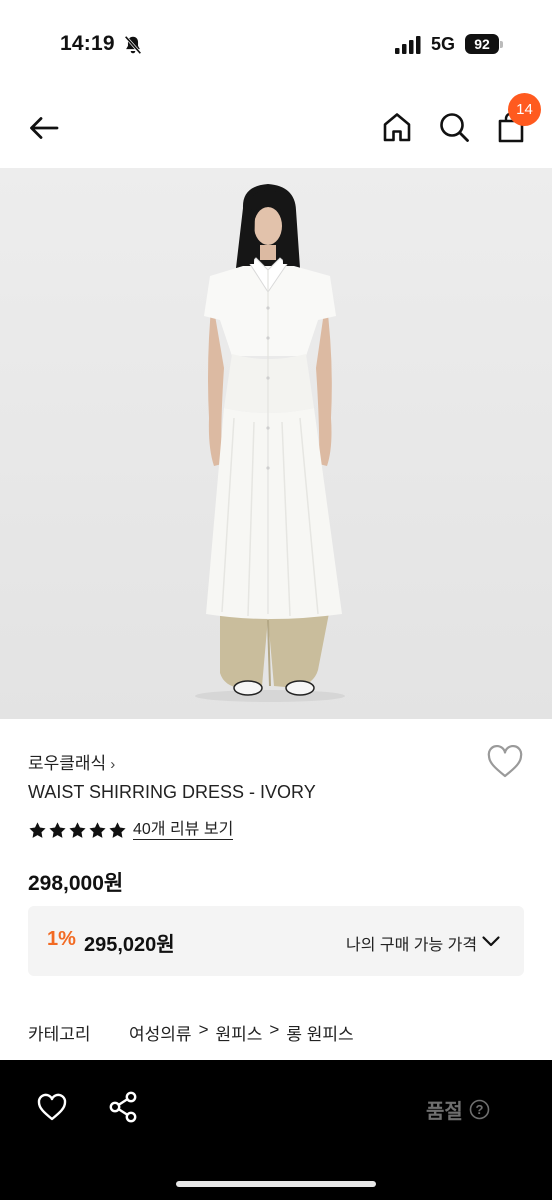  I want to click on top-nav-bar: 14, so click(276, 128).